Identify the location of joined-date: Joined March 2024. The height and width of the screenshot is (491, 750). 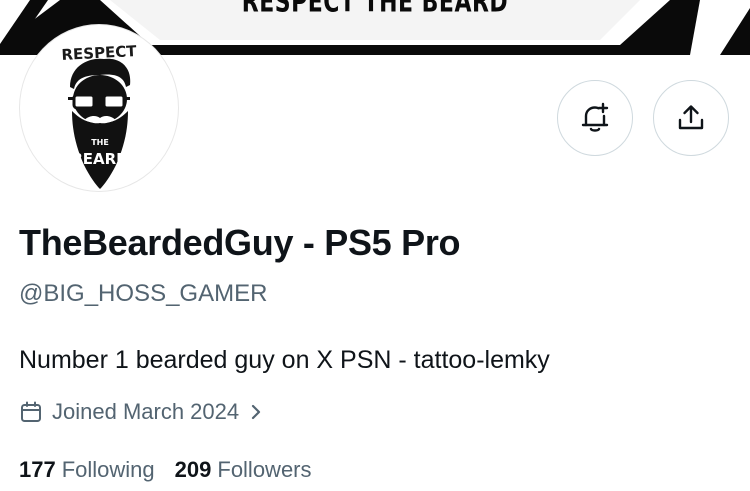
(141, 412).